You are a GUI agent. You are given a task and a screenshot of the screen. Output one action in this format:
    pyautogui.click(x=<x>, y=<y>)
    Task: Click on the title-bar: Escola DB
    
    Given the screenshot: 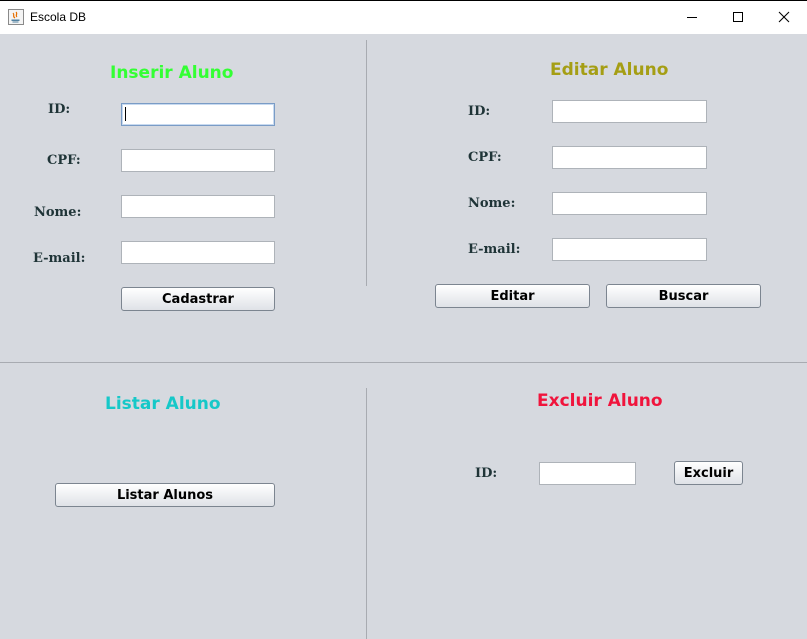 What is the action you would take?
    pyautogui.click(x=403, y=17)
    